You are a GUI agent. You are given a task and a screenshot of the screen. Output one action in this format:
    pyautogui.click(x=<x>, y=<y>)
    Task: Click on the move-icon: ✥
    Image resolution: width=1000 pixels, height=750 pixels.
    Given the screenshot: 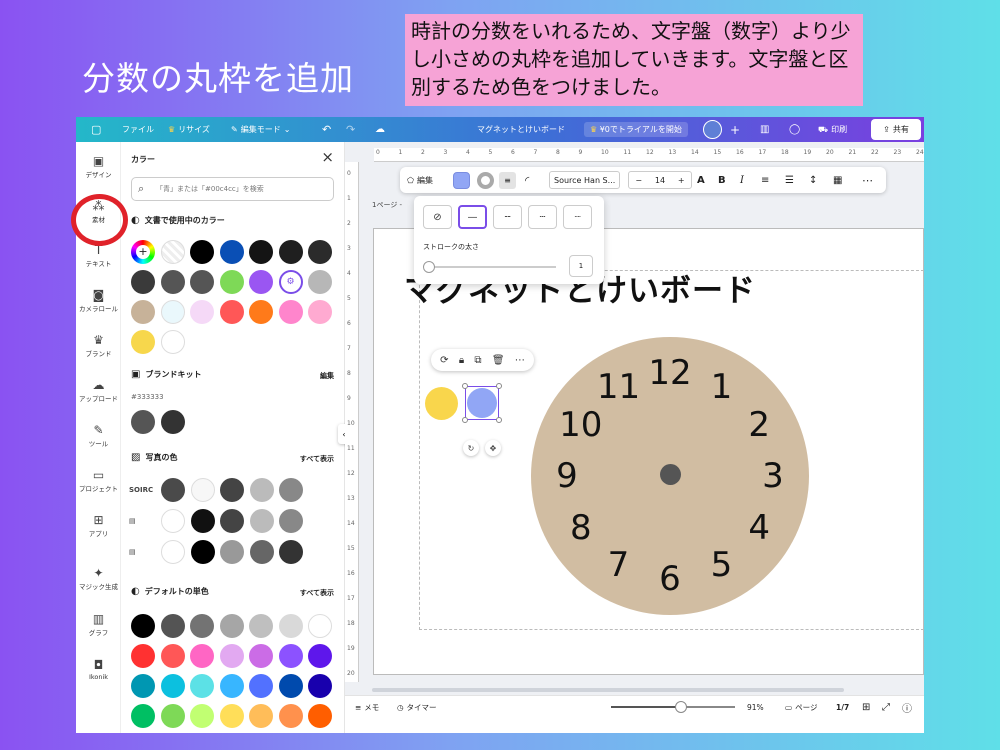 What is the action you would take?
    pyautogui.click(x=493, y=448)
    